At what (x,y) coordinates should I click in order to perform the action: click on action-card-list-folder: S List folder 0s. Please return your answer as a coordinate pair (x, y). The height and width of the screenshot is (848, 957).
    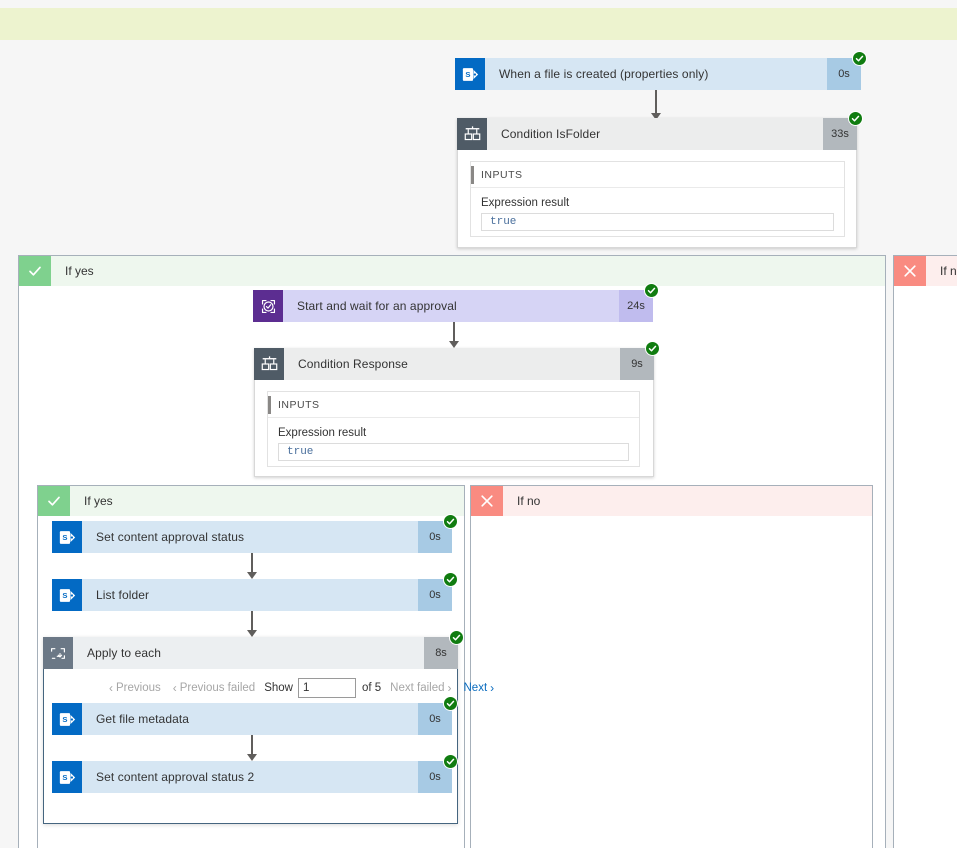
    Looking at the image, I should click on (255, 591).